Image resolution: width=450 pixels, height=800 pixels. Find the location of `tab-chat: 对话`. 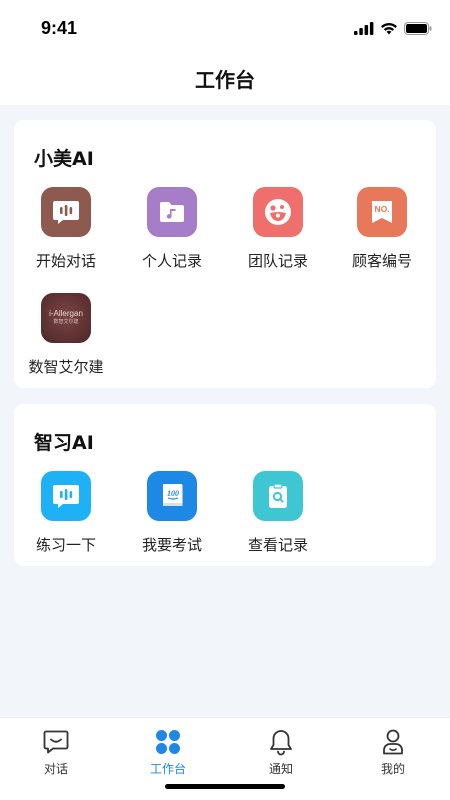

tab-chat: 对话 is located at coordinates (56, 752).